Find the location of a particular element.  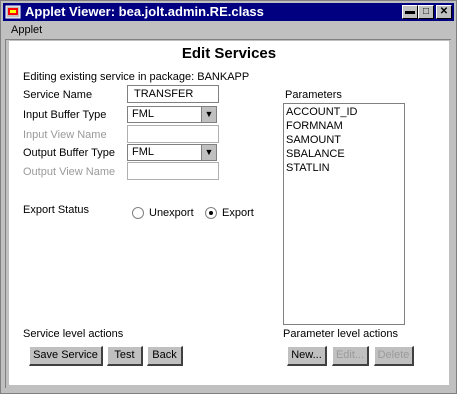

save-service-button: Save Service is located at coordinates (66, 356).